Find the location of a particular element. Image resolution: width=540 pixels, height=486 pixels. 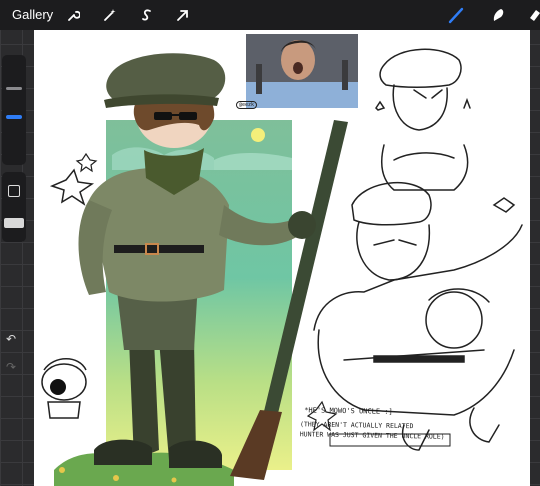

opacity-slider is located at coordinates (14, 207).